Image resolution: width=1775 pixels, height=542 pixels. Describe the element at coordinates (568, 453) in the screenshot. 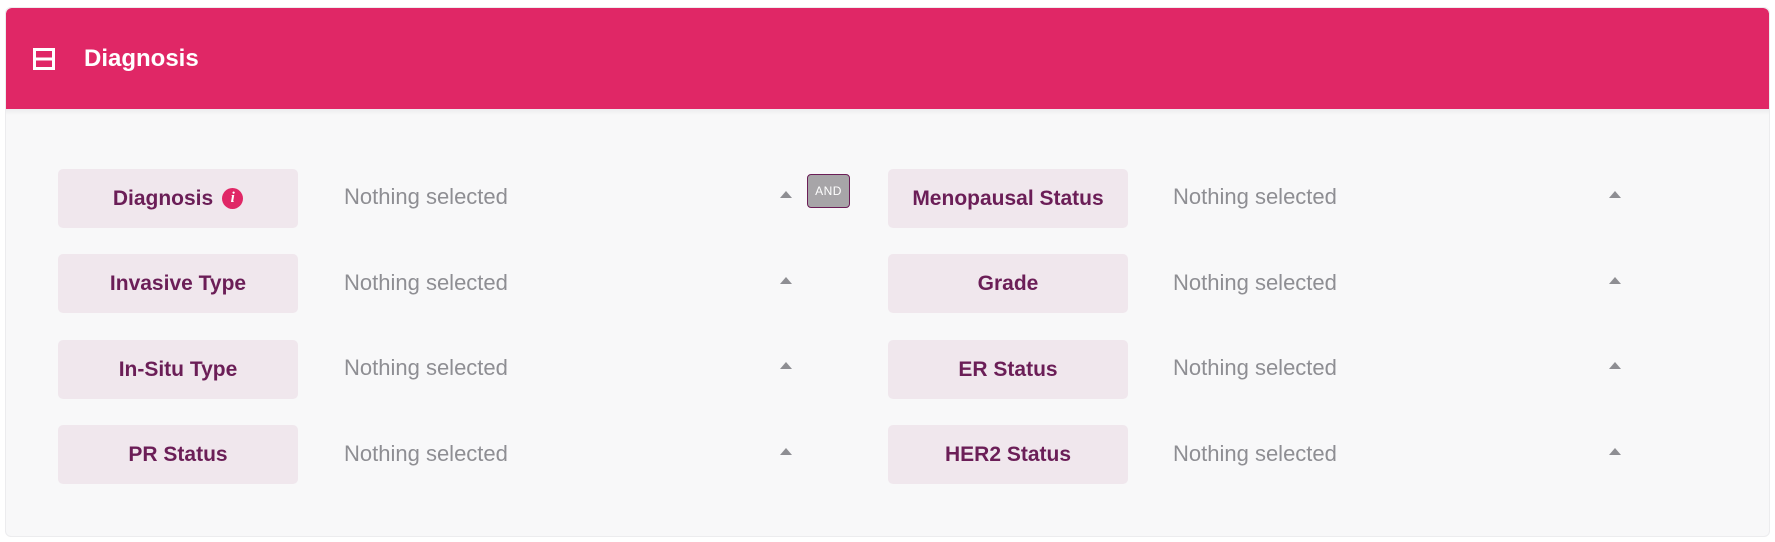

I see `pr-status-select: Nothing selected` at that location.